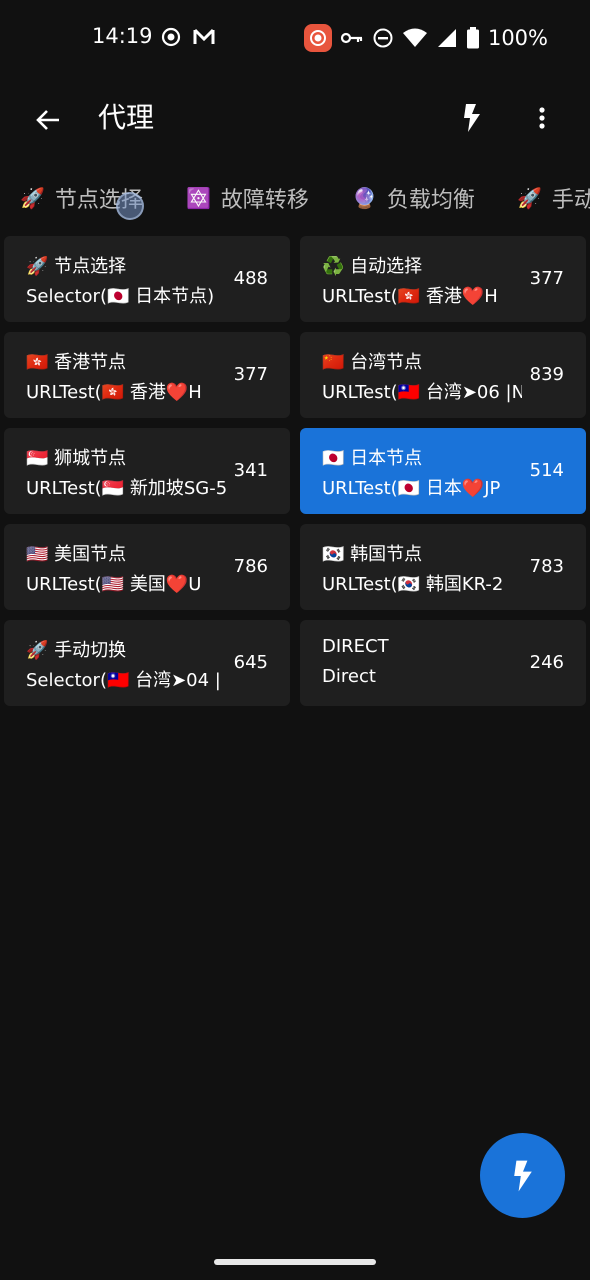 The height and width of the screenshot is (1280, 590). I want to click on group-name: ♻️ 自动选择, so click(372, 266).